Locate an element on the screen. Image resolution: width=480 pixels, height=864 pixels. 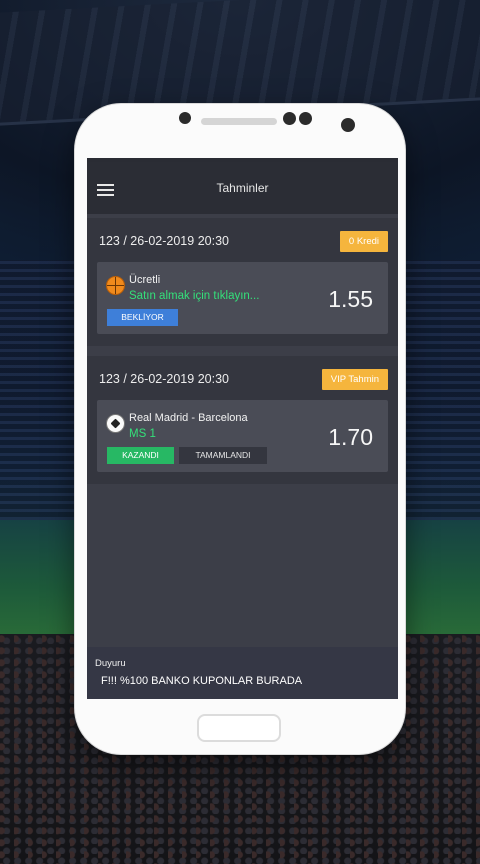
soccer-ball-icon is located at coordinates (115, 423).